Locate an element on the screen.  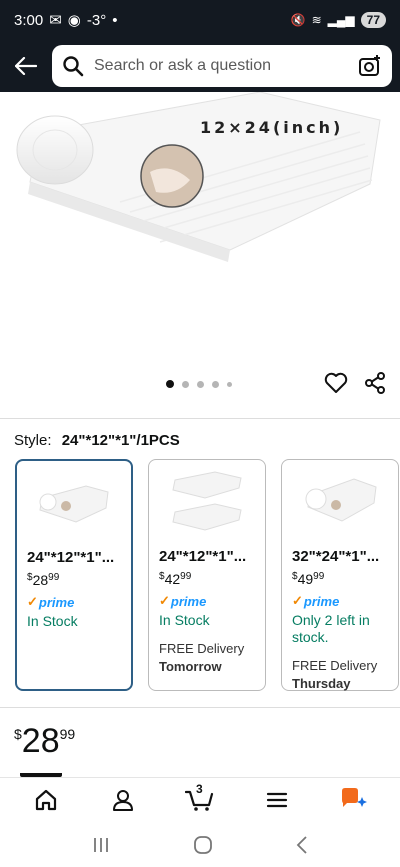
variant-price: $4999 is located at coordinates (308, 579).